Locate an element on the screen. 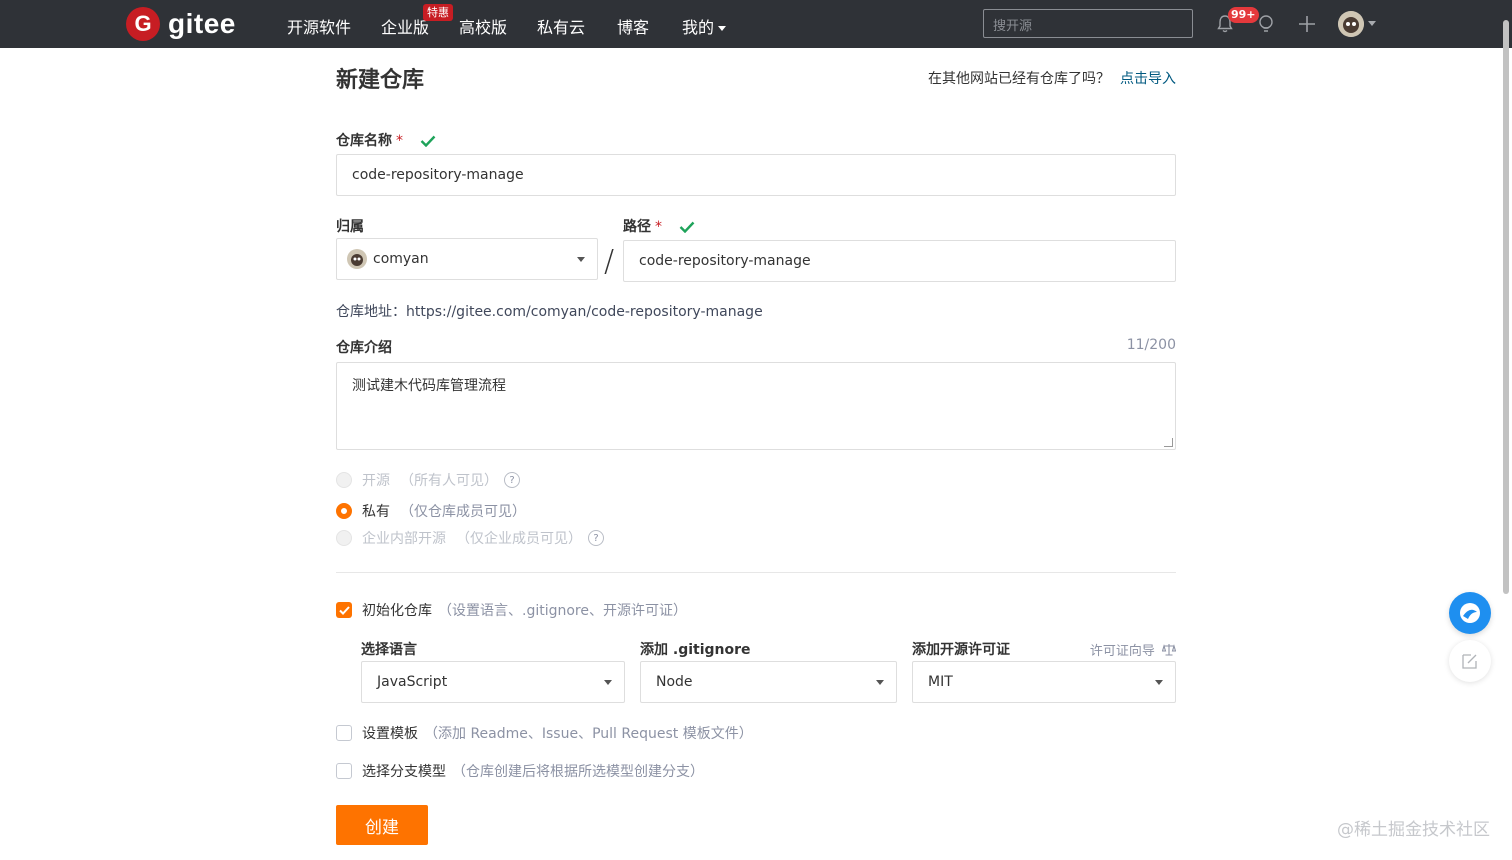 Image resolution: width=1512 pixels, height=860 pixels. owner-value: comyan is located at coordinates (401, 259).